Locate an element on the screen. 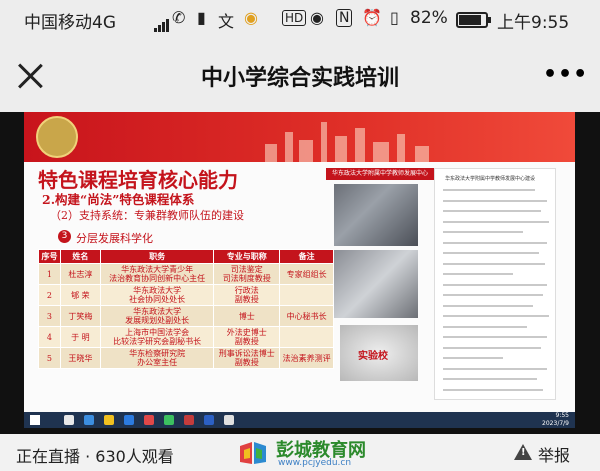  table-cell: 华东政法大学 发展规划处副处长 is located at coordinates (157, 316).